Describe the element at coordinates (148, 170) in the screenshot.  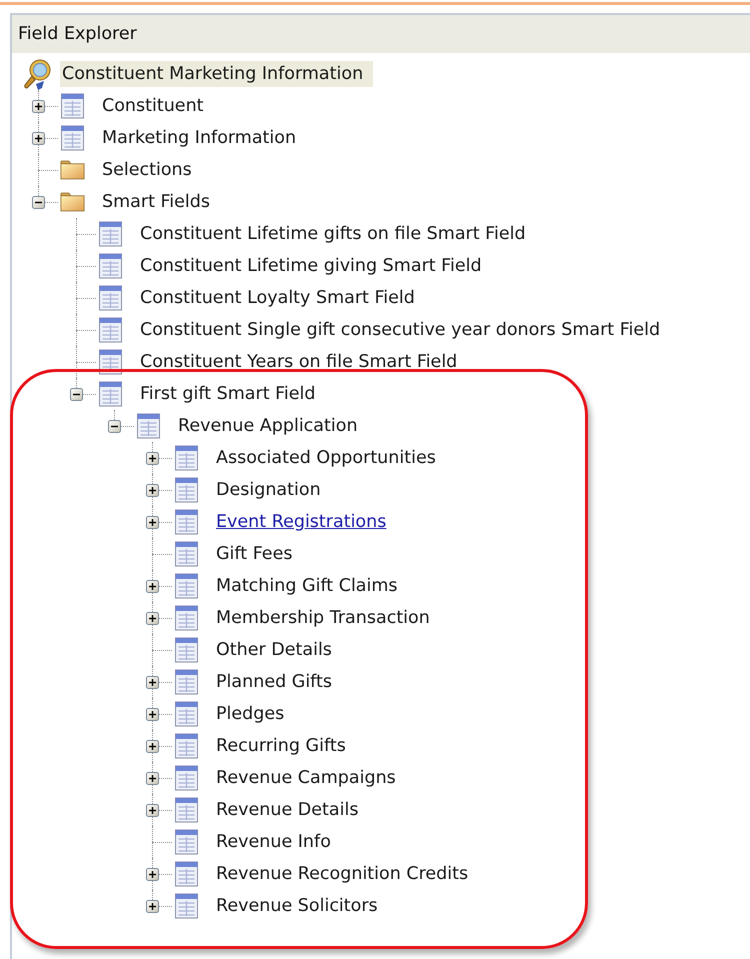
I see `tree-item: Selections` at that location.